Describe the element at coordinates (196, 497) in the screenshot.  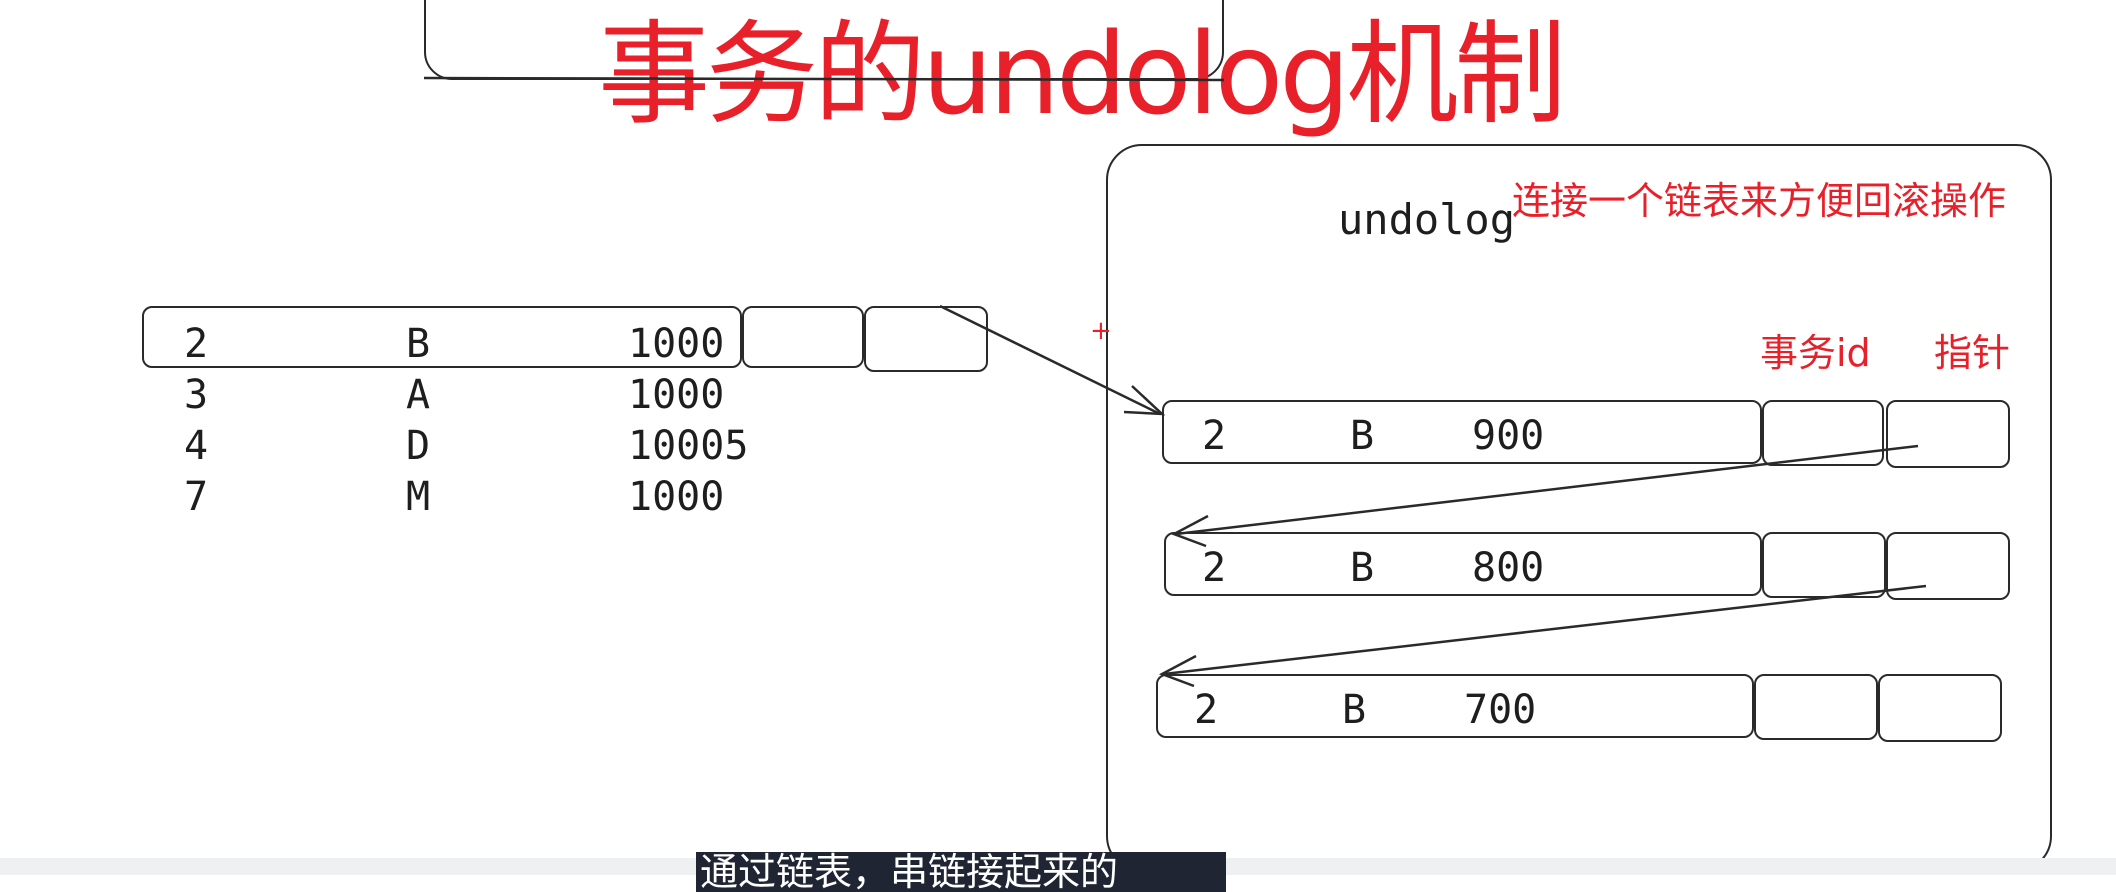
I see `table-row-4-id: 7` at that location.